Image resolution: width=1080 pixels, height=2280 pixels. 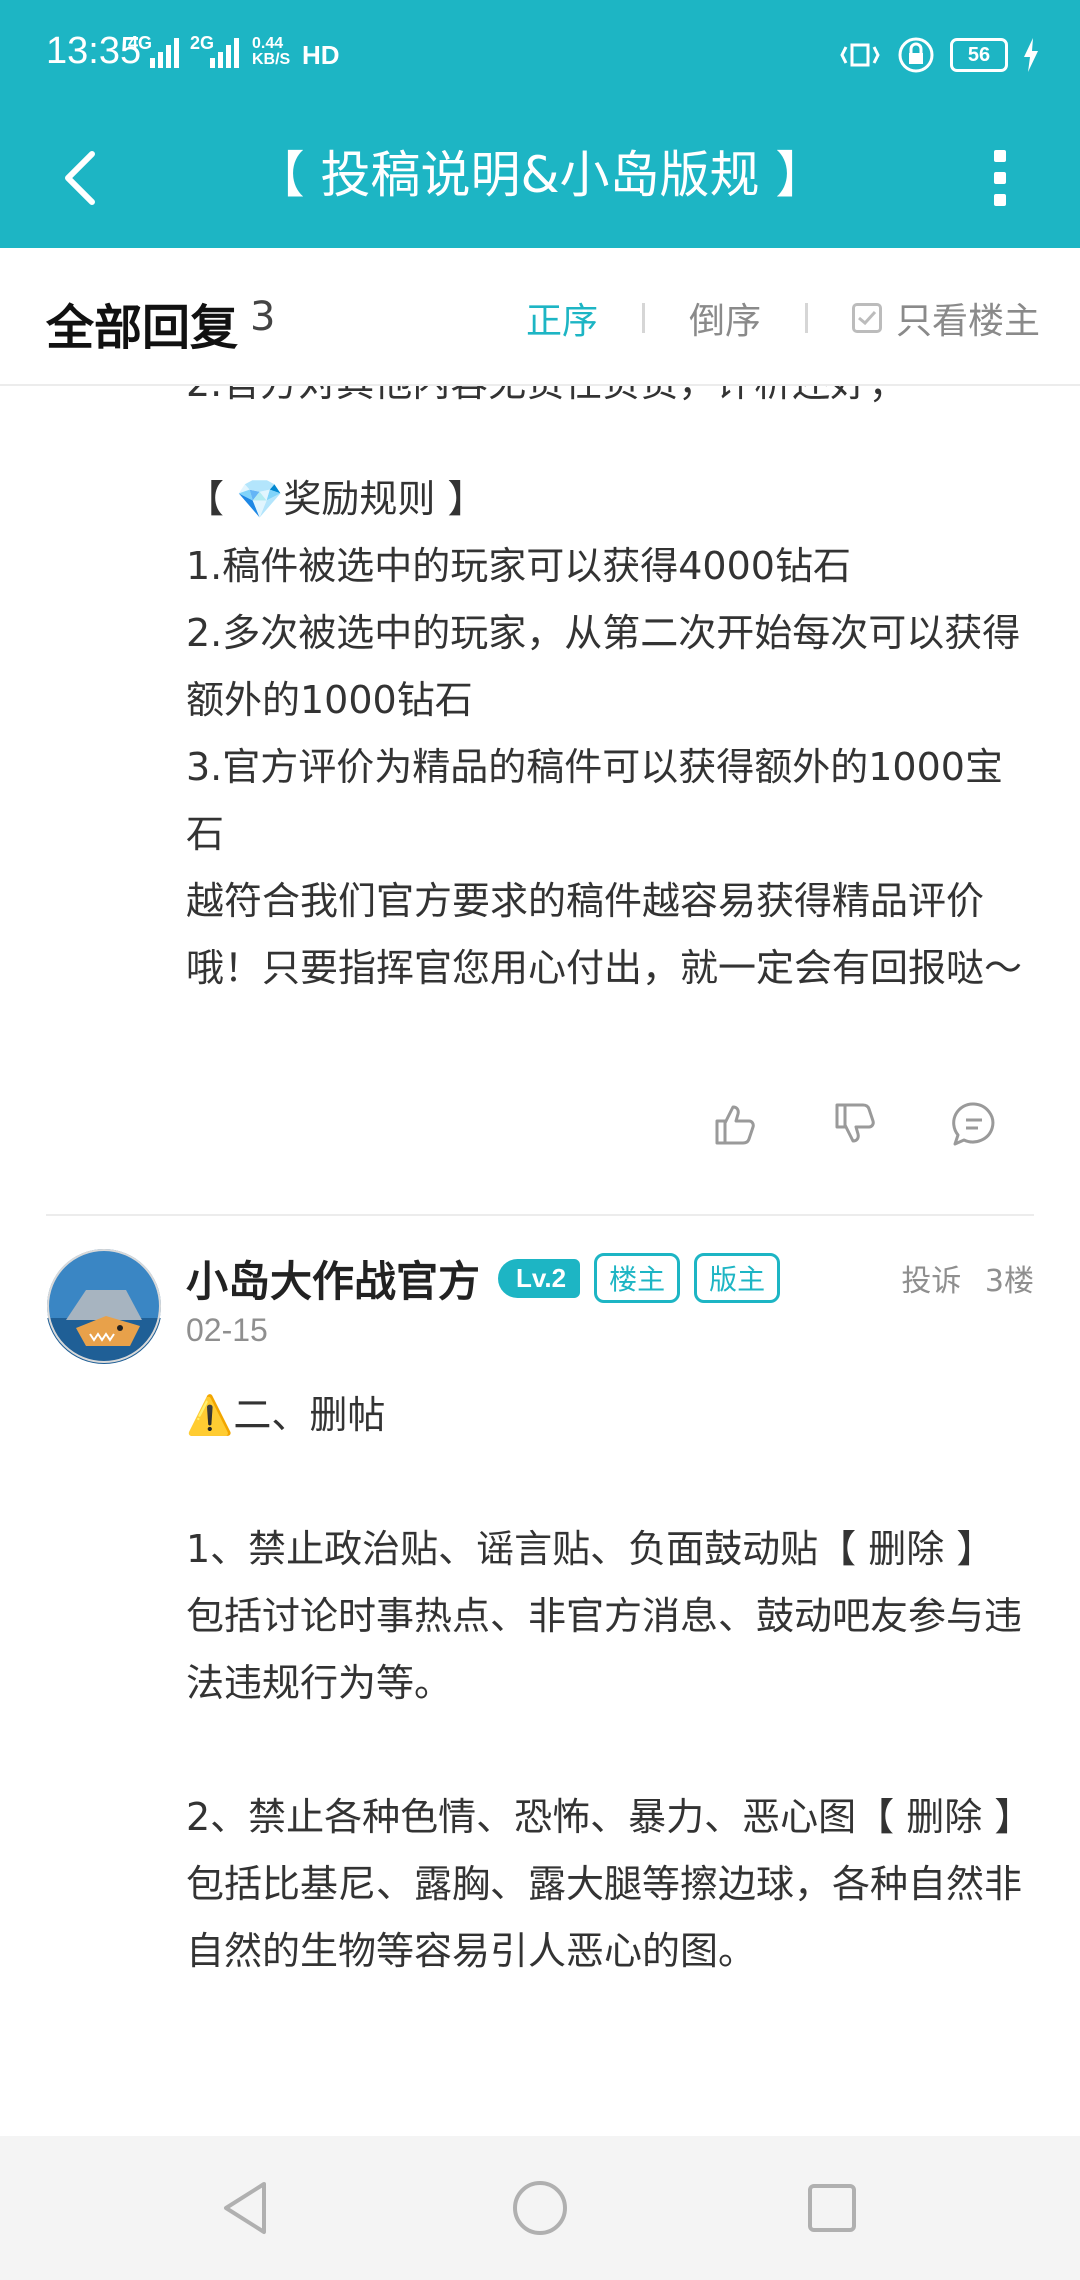 I want to click on status-time: 13:35, so click(x=94, y=51).